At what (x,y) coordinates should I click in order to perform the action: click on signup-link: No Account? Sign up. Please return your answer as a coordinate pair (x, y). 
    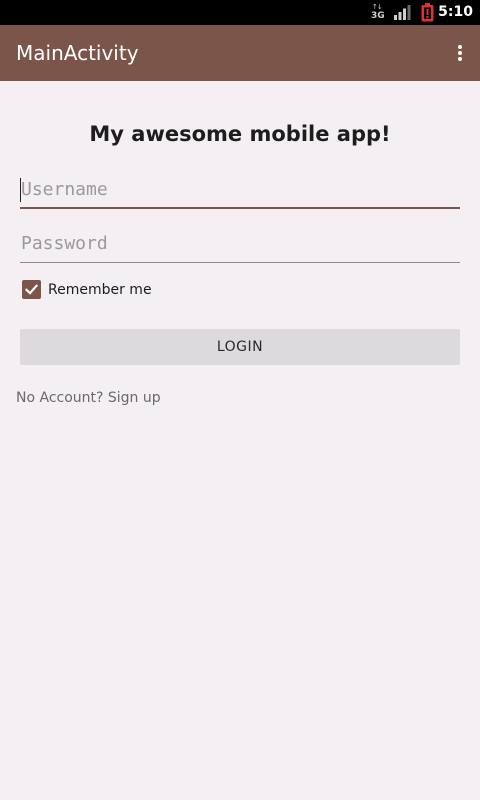
    Looking at the image, I should click on (88, 398).